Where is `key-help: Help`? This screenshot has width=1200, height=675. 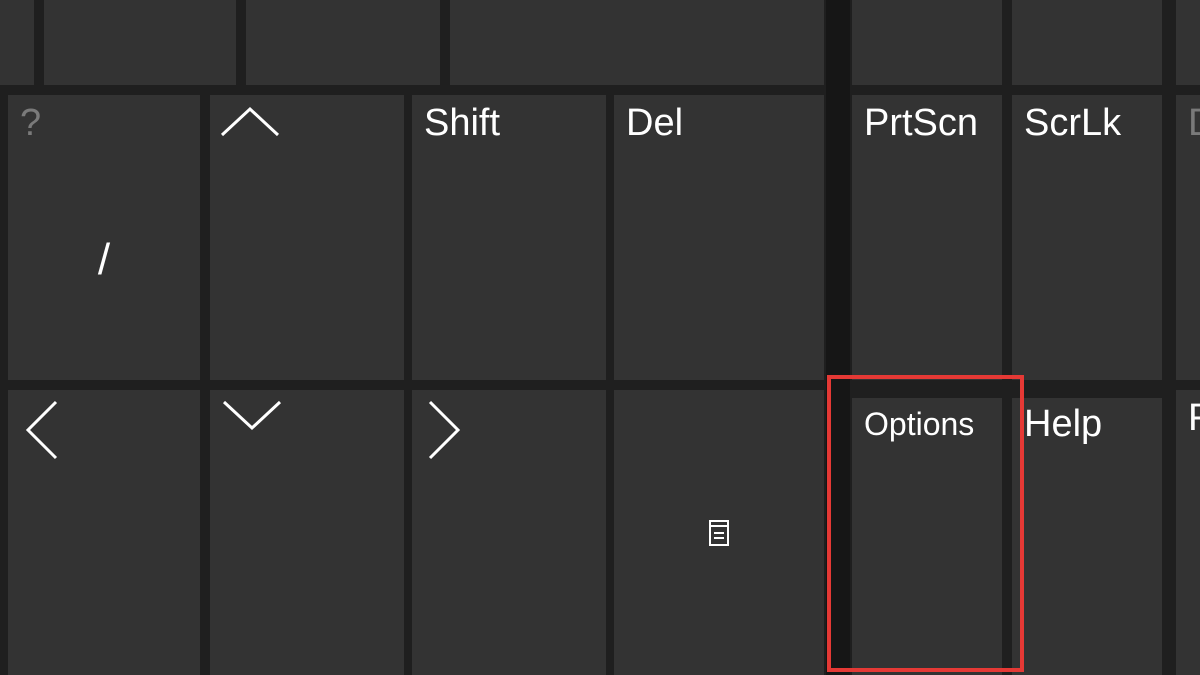 key-help: Help is located at coordinates (1087, 536).